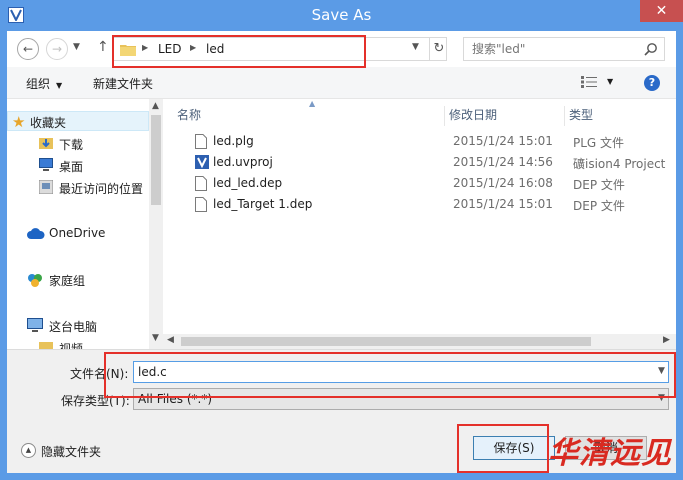  Describe the element at coordinates (46, 345) in the screenshot. I see `video-folder-icon` at that location.